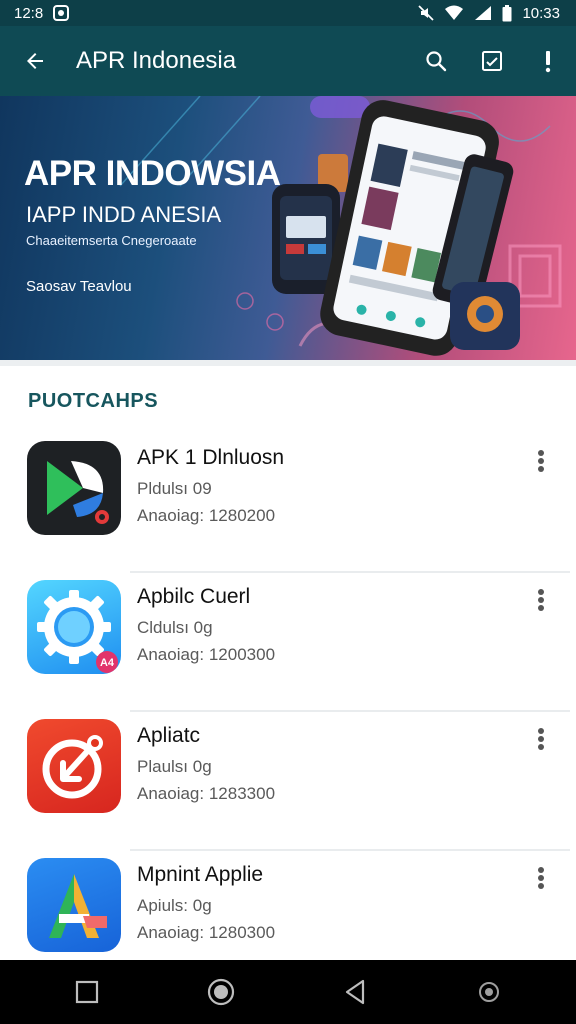 The height and width of the screenshot is (1024, 576). I want to click on recents-button, so click(87, 992).